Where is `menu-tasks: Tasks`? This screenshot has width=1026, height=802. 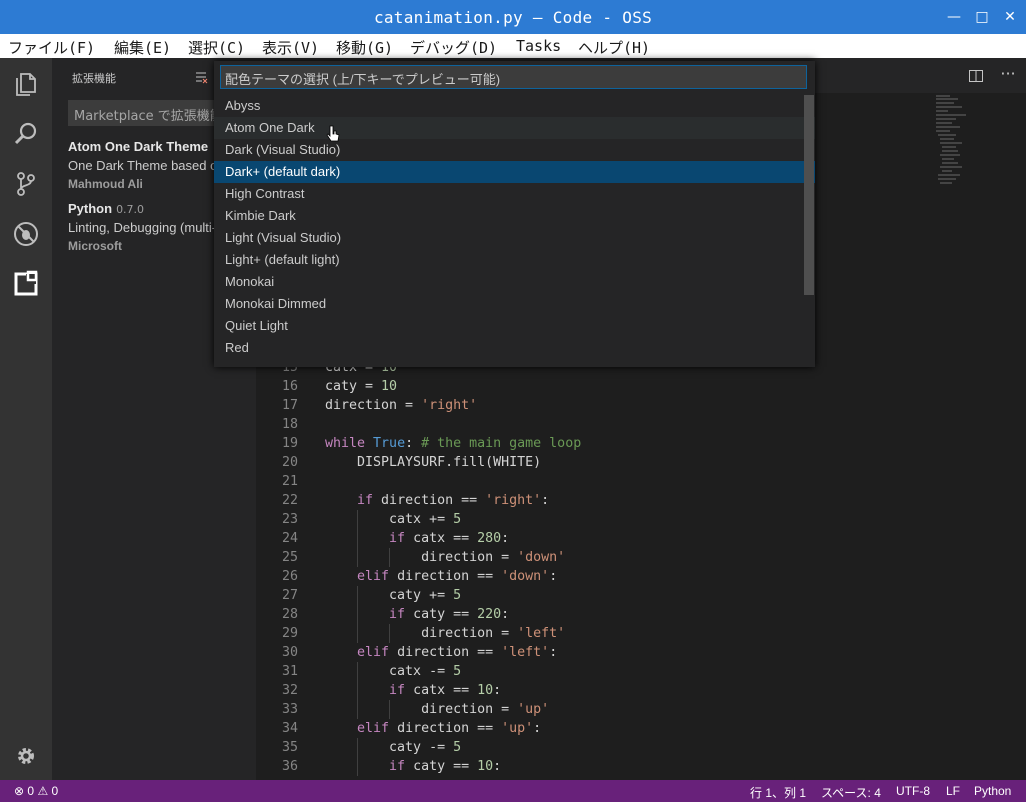
menu-tasks: Tasks is located at coordinates (538, 46).